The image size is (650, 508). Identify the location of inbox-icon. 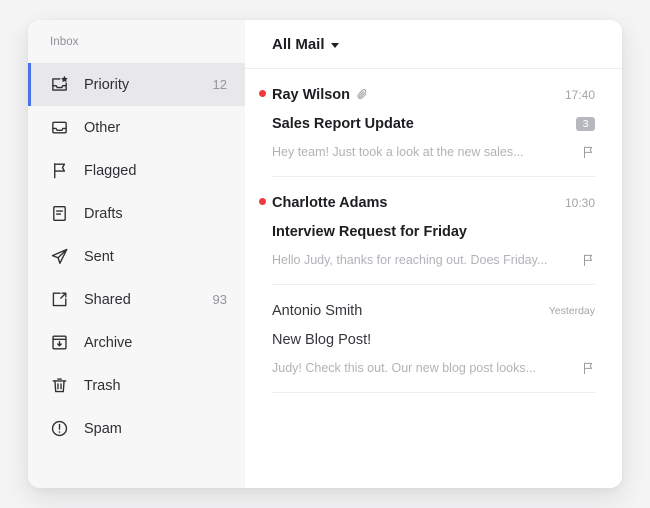
(59, 127).